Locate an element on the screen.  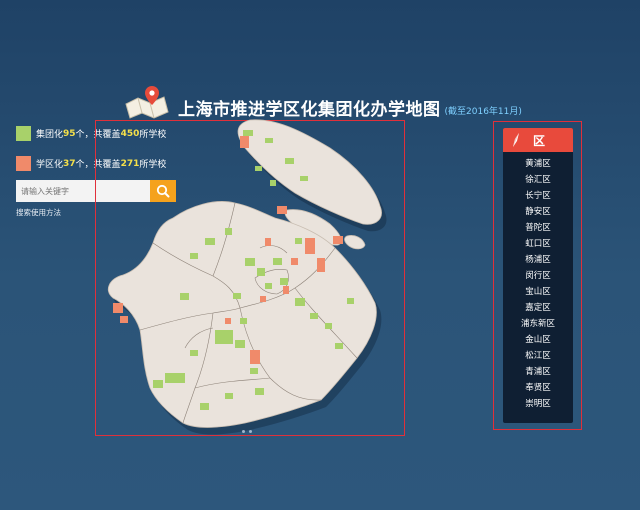
district-item: 浦东新区 is located at coordinates (538, 324).